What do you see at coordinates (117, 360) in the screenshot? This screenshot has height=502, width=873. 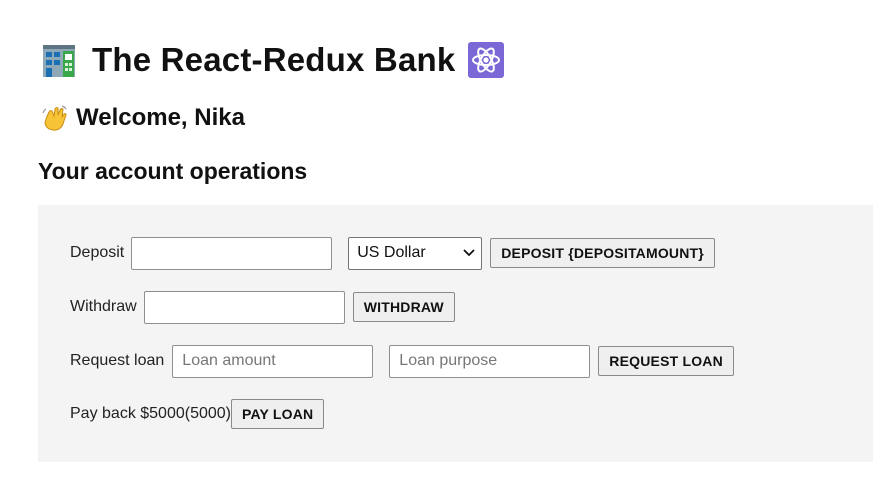 I see `loan-label: Request loan` at bounding box center [117, 360].